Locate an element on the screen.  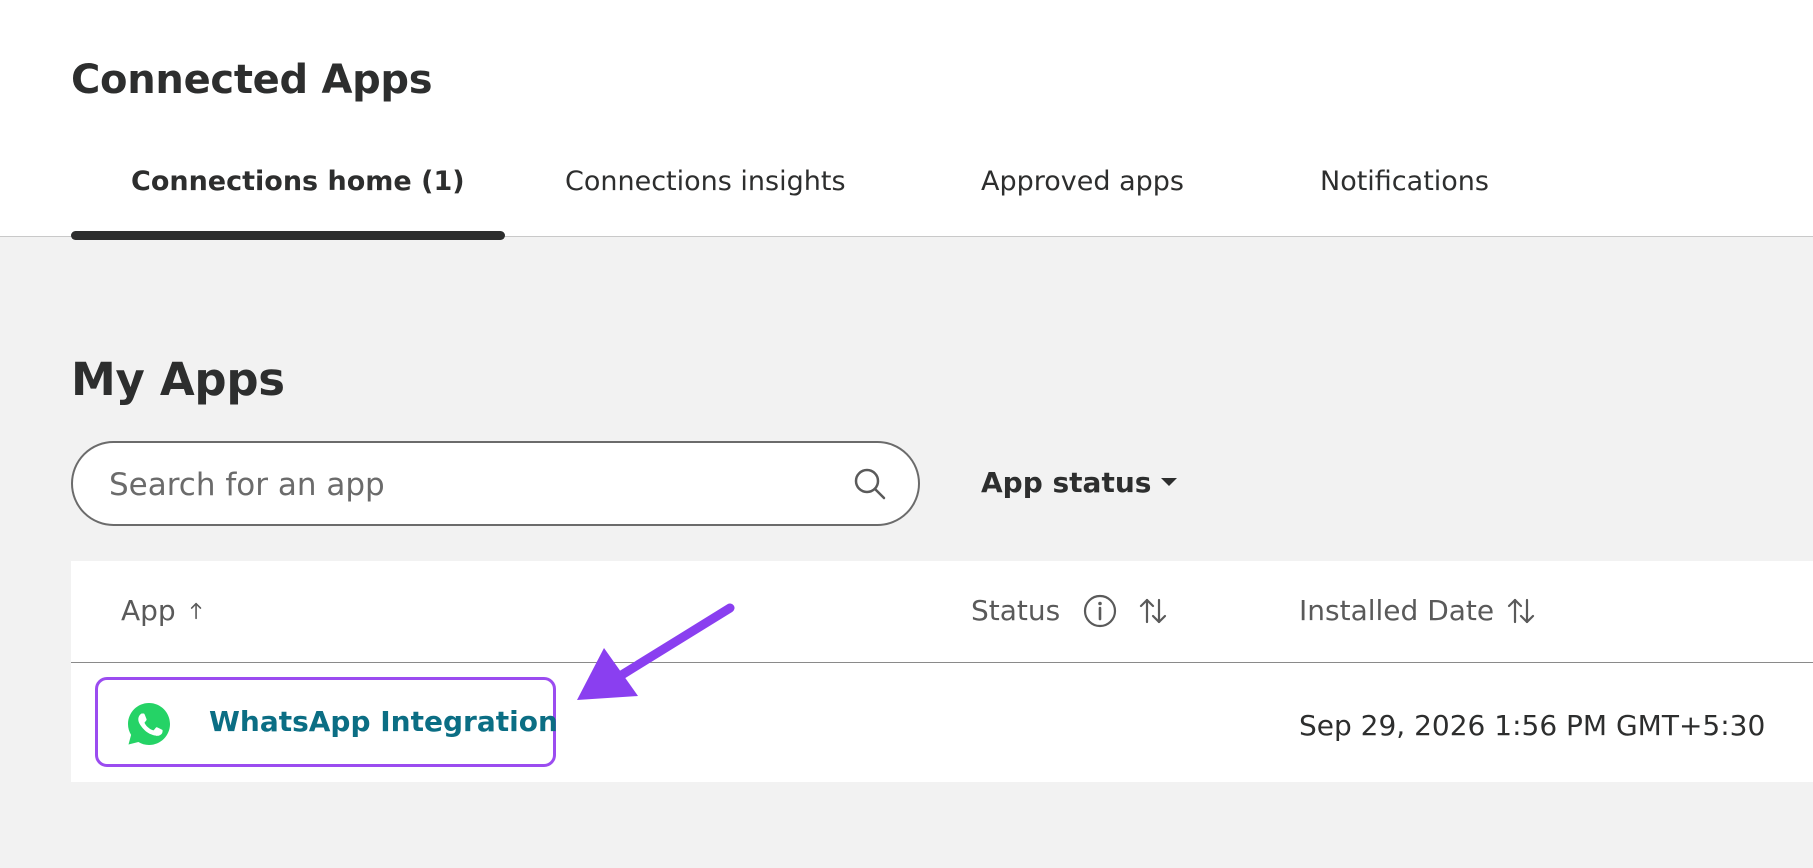
active-tab-indicator is located at coordinates (288, 235).